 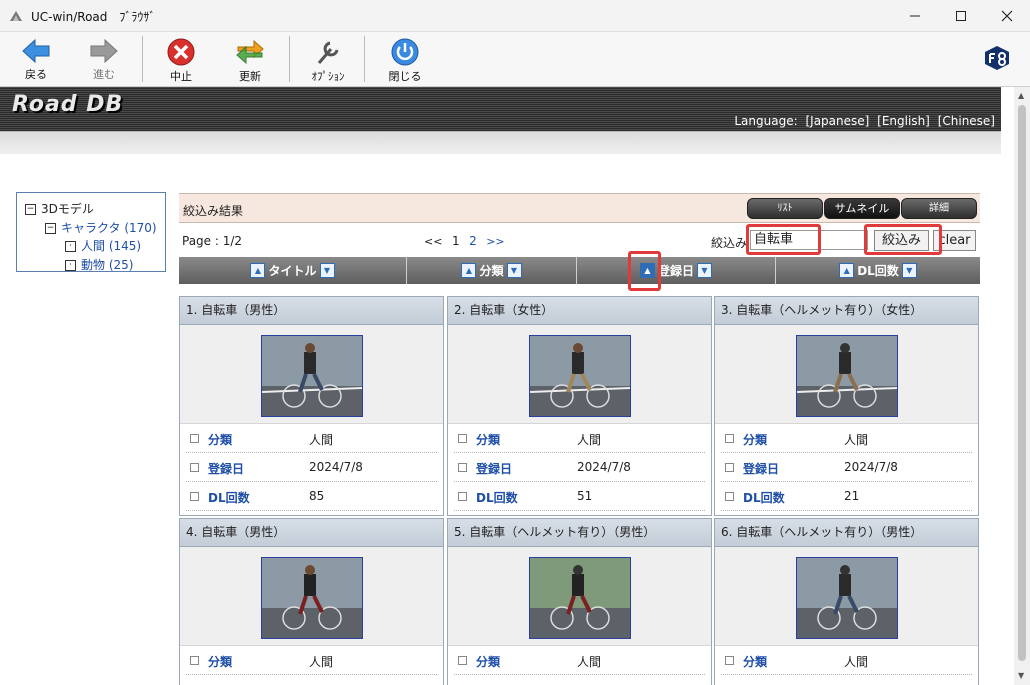 What do you see at coordinates (966, 121) in the screenshot?
I see `language-link-chinese: [Chinese]` at bounding box center [966, 121].